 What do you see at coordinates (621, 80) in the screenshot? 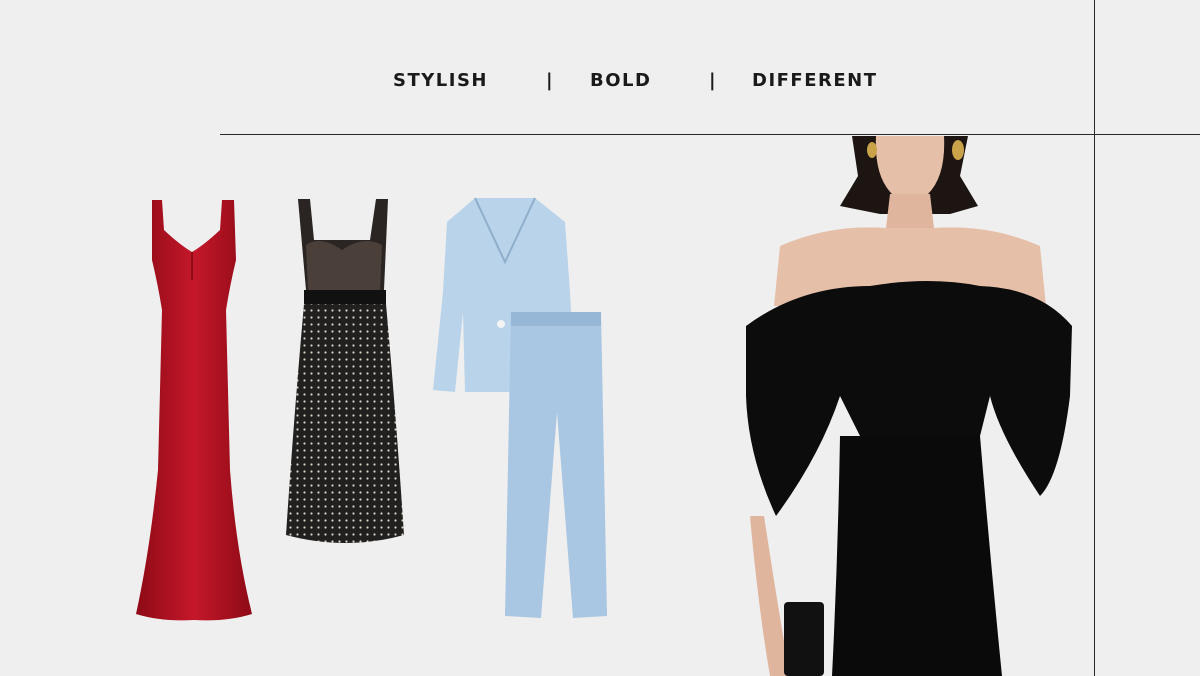
I see `tagline-word-bold: BOLD` at bounding box center [621, 80].